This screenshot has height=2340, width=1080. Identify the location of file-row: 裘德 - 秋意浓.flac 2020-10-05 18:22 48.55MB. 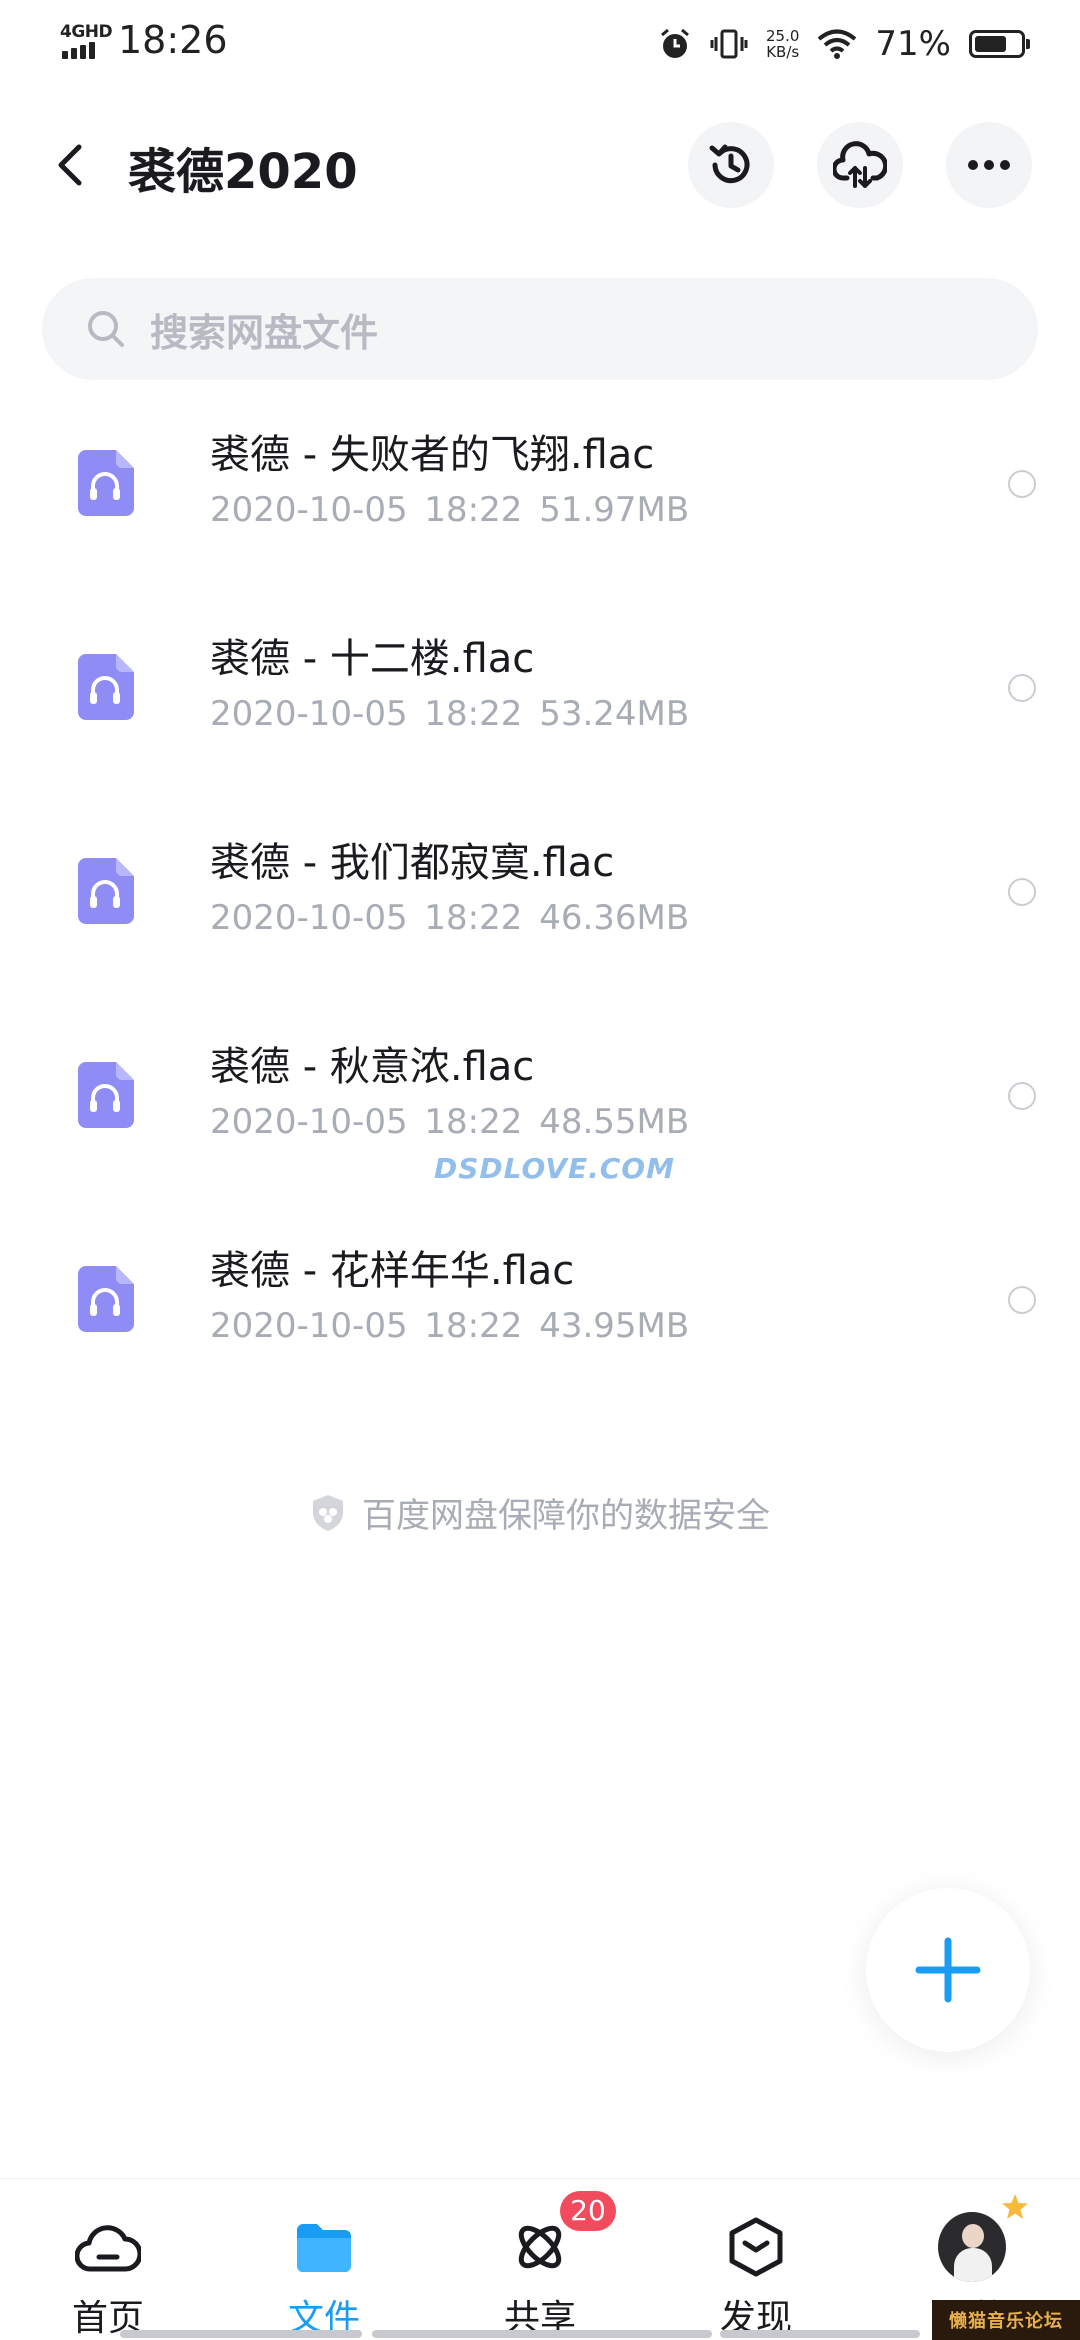
(540, 1114).